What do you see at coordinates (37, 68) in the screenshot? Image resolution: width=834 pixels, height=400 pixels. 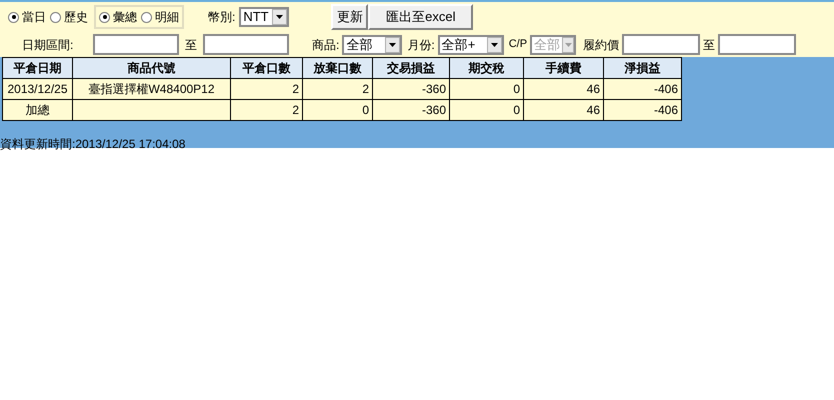 I see `column-header: 平倉日期` at bounding box center [37, 68].